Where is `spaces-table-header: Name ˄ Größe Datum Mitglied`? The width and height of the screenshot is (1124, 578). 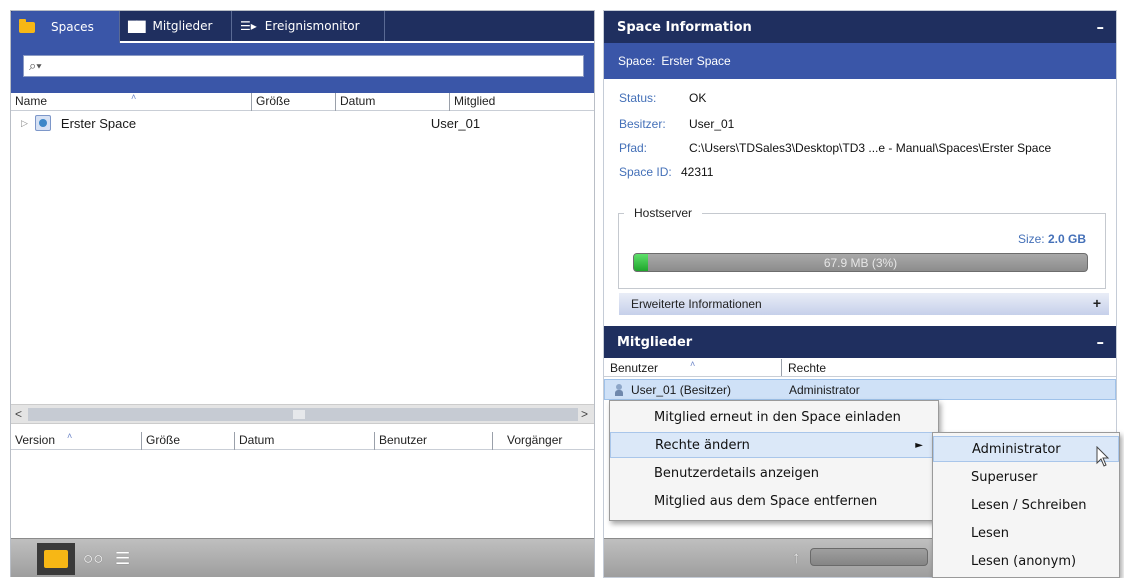
spaces-table-header: Name ˄ Größe Datum Mitglied is located at coordinates (302, 101).